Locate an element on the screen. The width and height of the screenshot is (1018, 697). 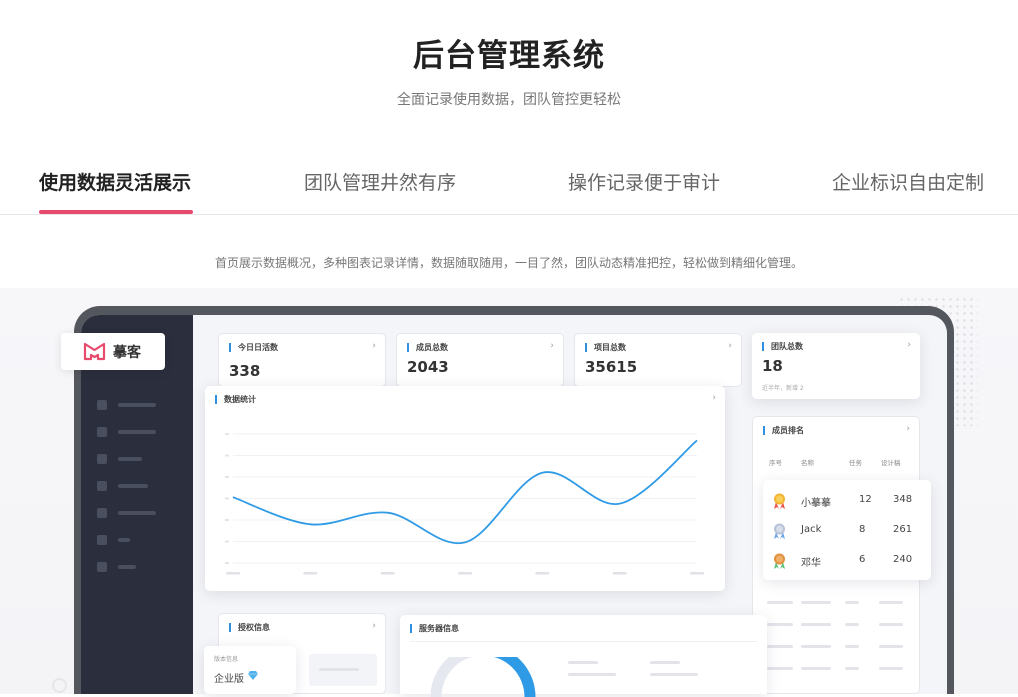
feature-tabs: 使用数据灵活展示 团队管理井然有序 操作记录便于审计 企业标识自由定制 is located at coordinates (509, 187).